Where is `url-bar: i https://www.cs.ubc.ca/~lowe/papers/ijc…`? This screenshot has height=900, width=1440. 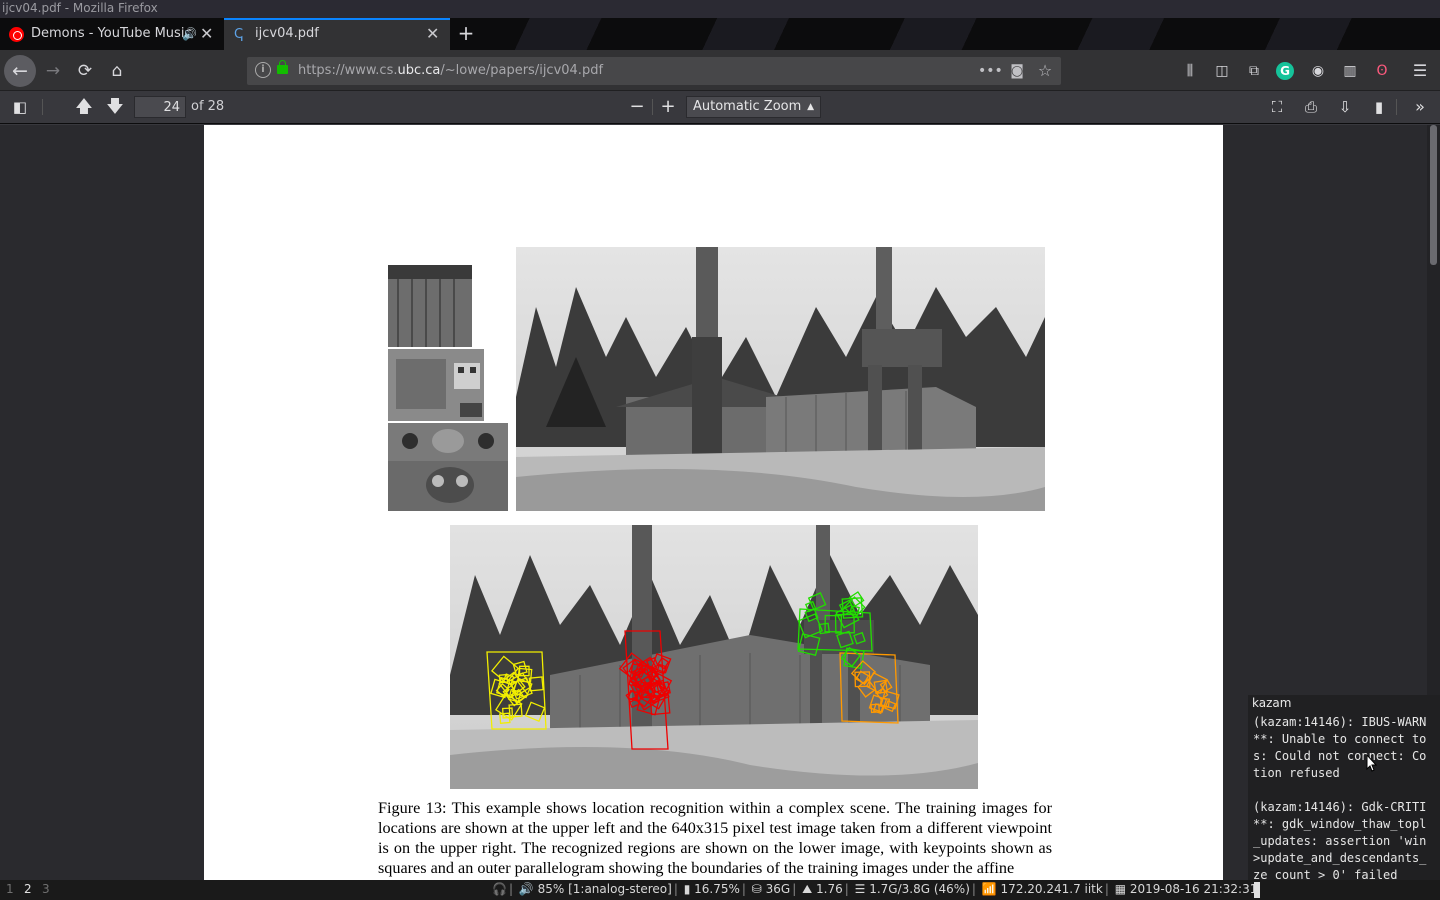 url-bar: i https://www.cs.ubc.ca/~lowe/papers/ijc… is located at coordinates (654, 71).